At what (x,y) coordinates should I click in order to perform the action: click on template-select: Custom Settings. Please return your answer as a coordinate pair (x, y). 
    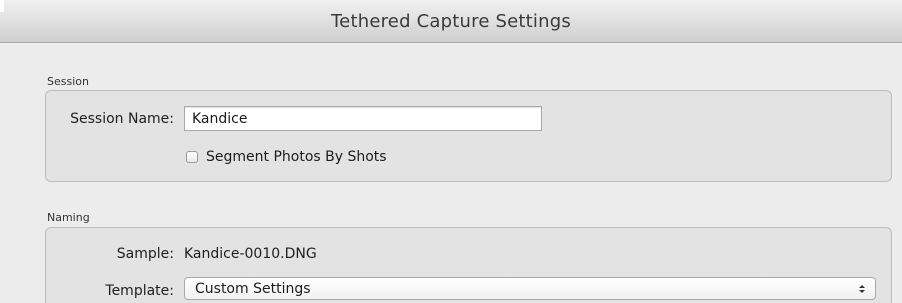
    Looking at the image, I should click on (530, 288).